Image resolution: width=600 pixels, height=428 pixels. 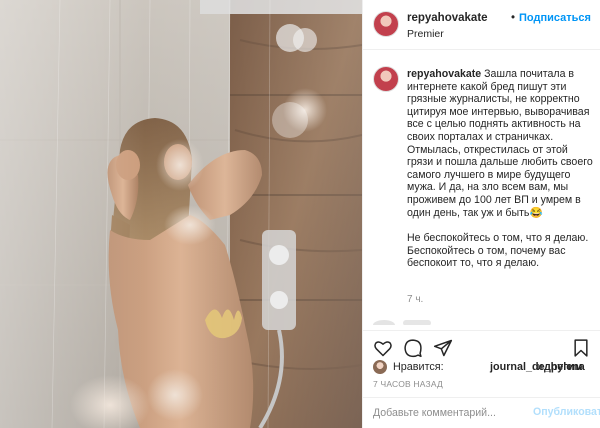 I want to click on location-link: Premier, so click(x=425, y=34).